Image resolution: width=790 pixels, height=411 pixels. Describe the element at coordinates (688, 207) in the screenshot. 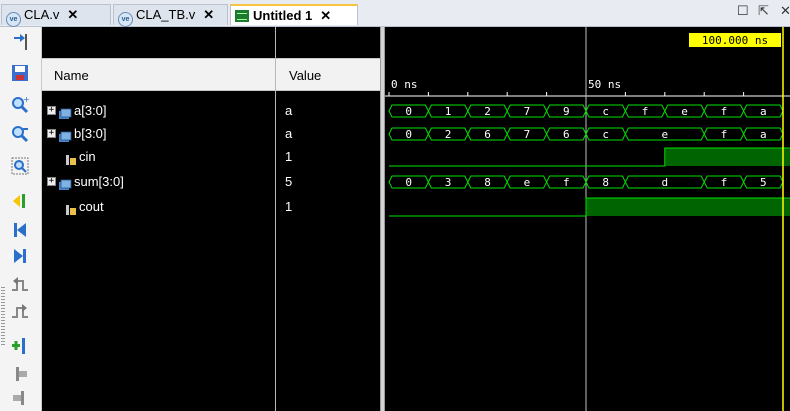

I see `bit-high-fill-cout` at that location.